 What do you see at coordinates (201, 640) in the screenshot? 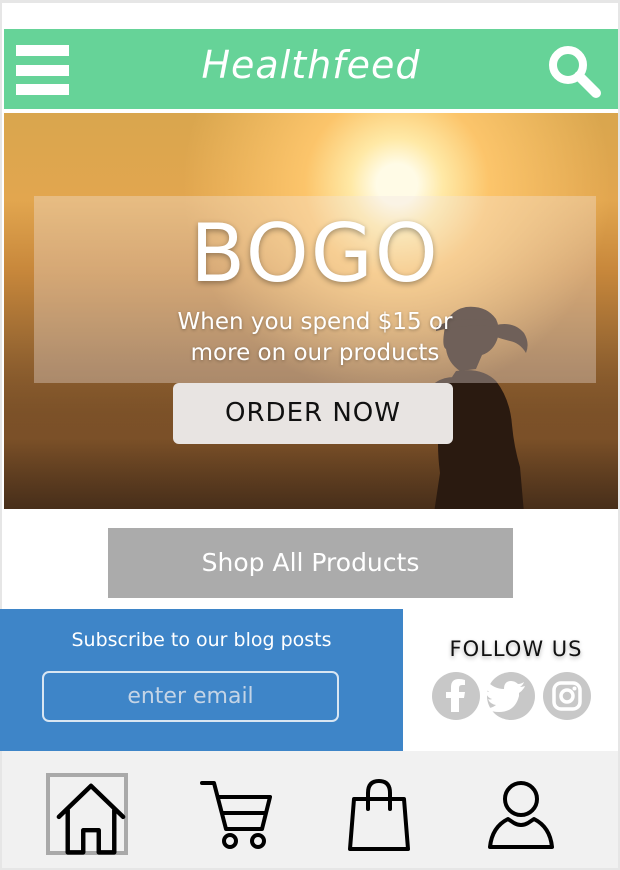
I see `subscribe-label: Subscribe to our blog posts` at bounding box center [201, 640].